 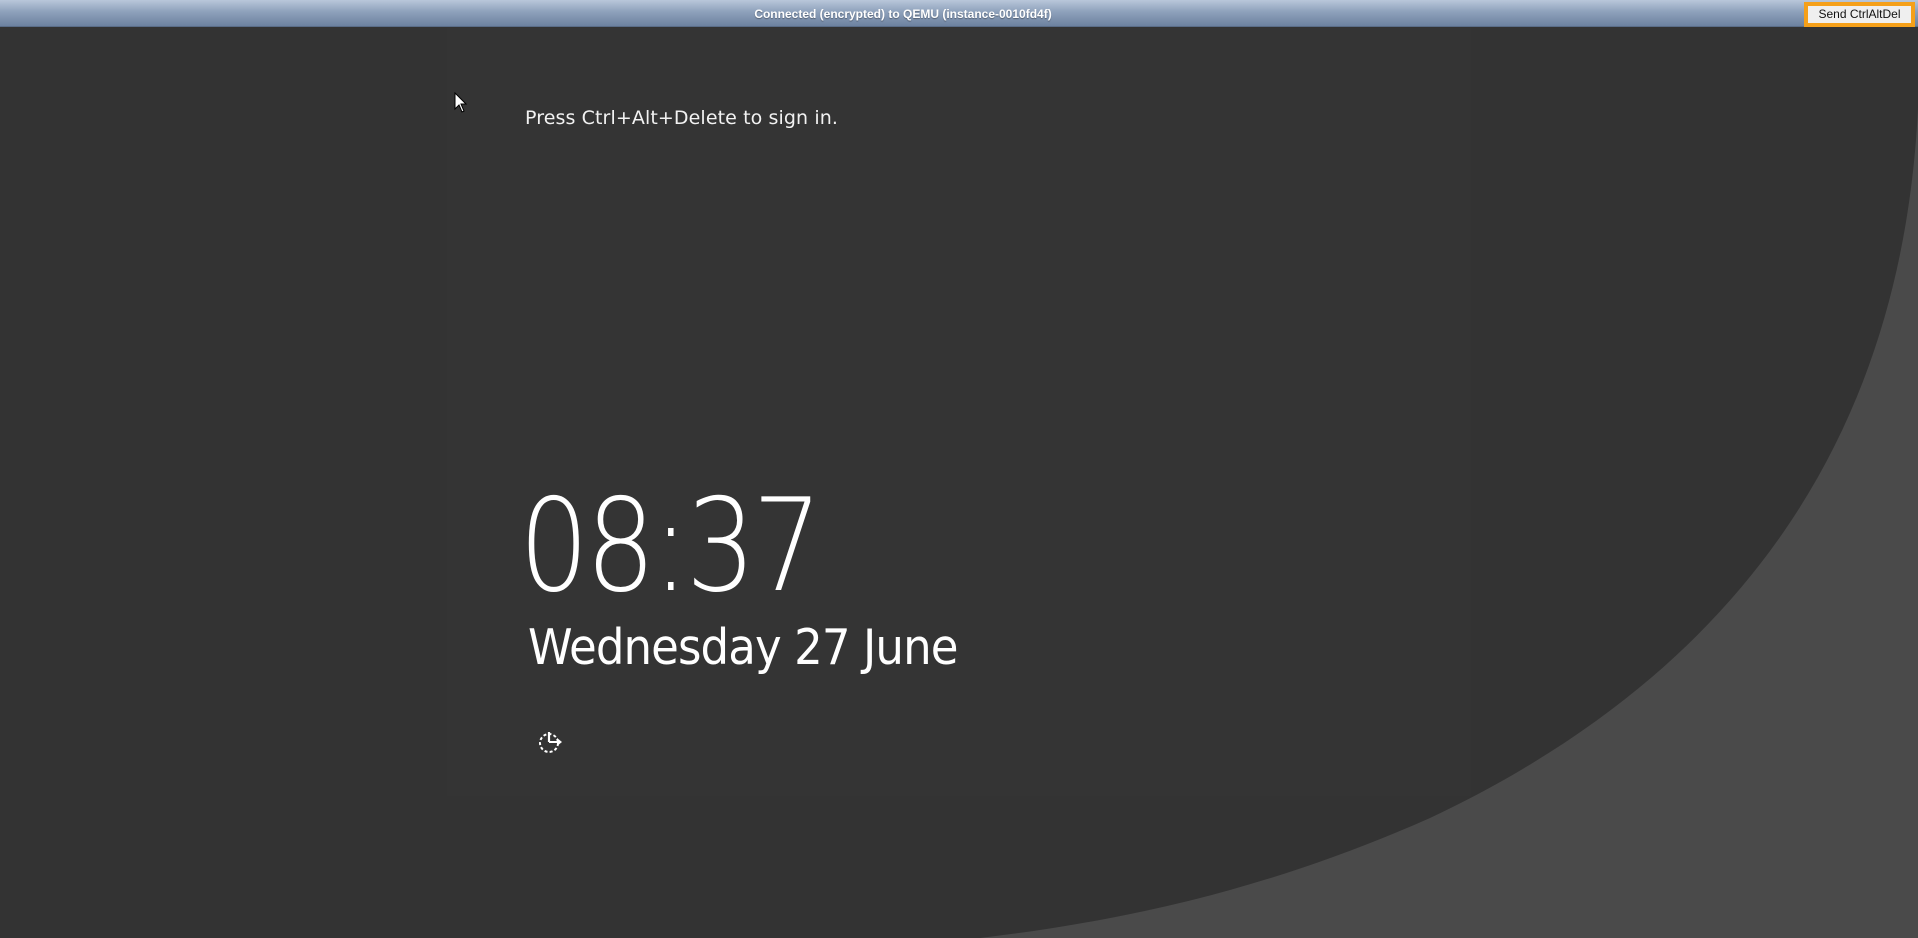 What do you see at coordinates (461, 102) in the screenshot?
I see `mouse-pointer-icon` at bounding box center [461, 102].